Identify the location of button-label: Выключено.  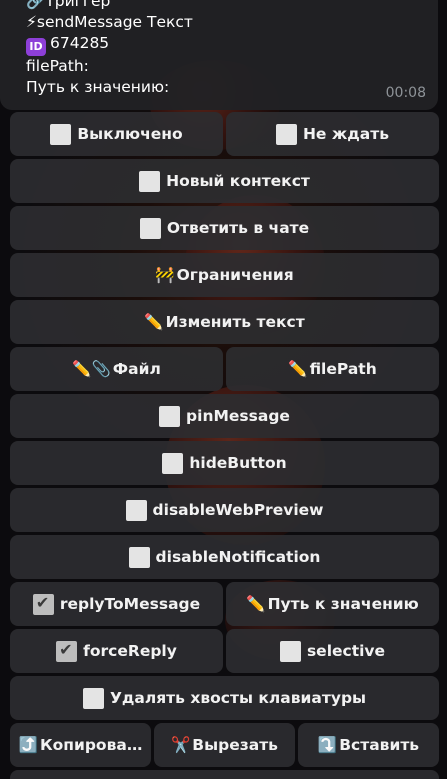
(130, 134).